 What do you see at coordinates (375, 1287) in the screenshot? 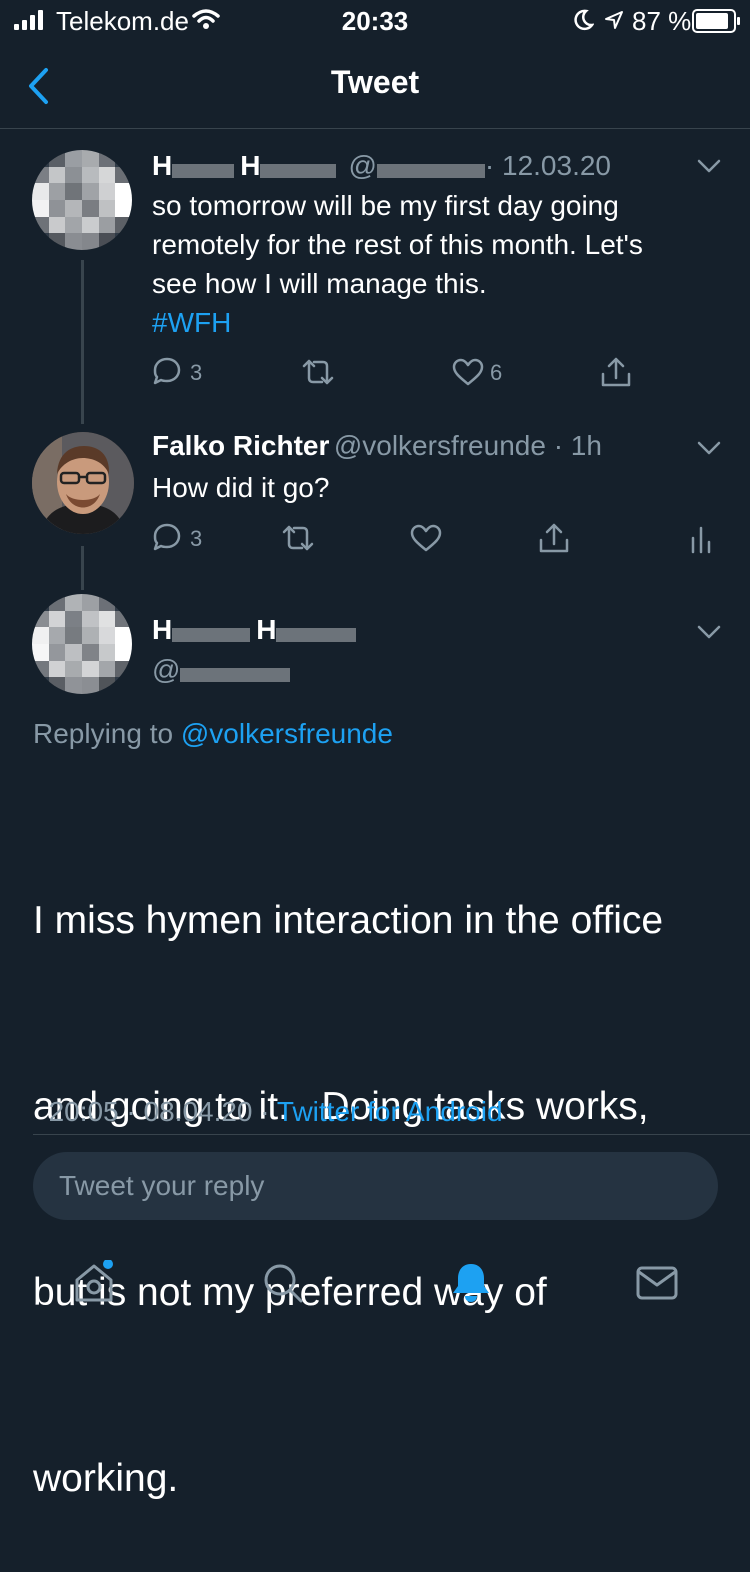
I see `tab-bar` at bounding box center [375, 1287].